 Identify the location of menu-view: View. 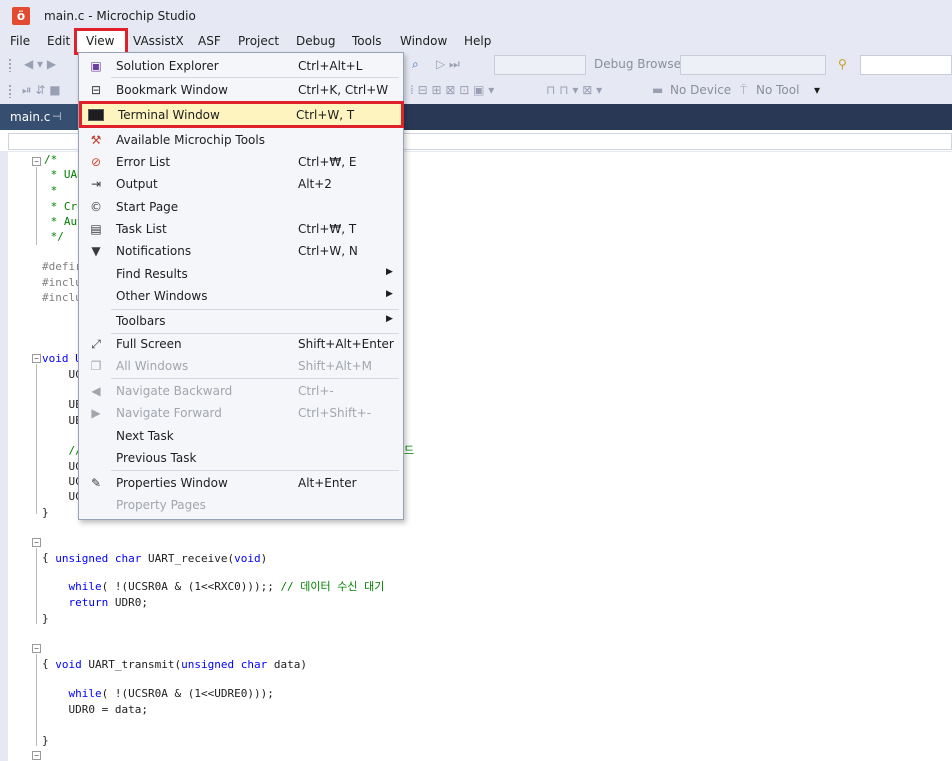
(101, 41).